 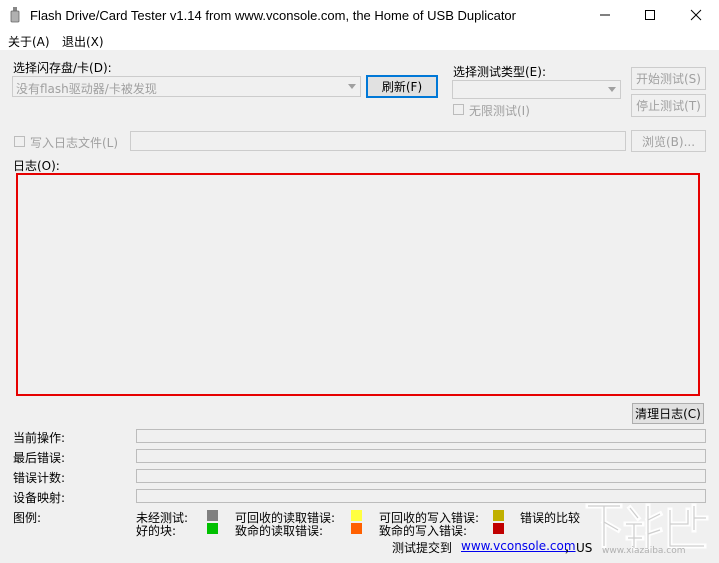 What do you see at coordinates (15, 15) in the screenshot?
I see `usb-drive-icon` at bounding box center [15, 15].